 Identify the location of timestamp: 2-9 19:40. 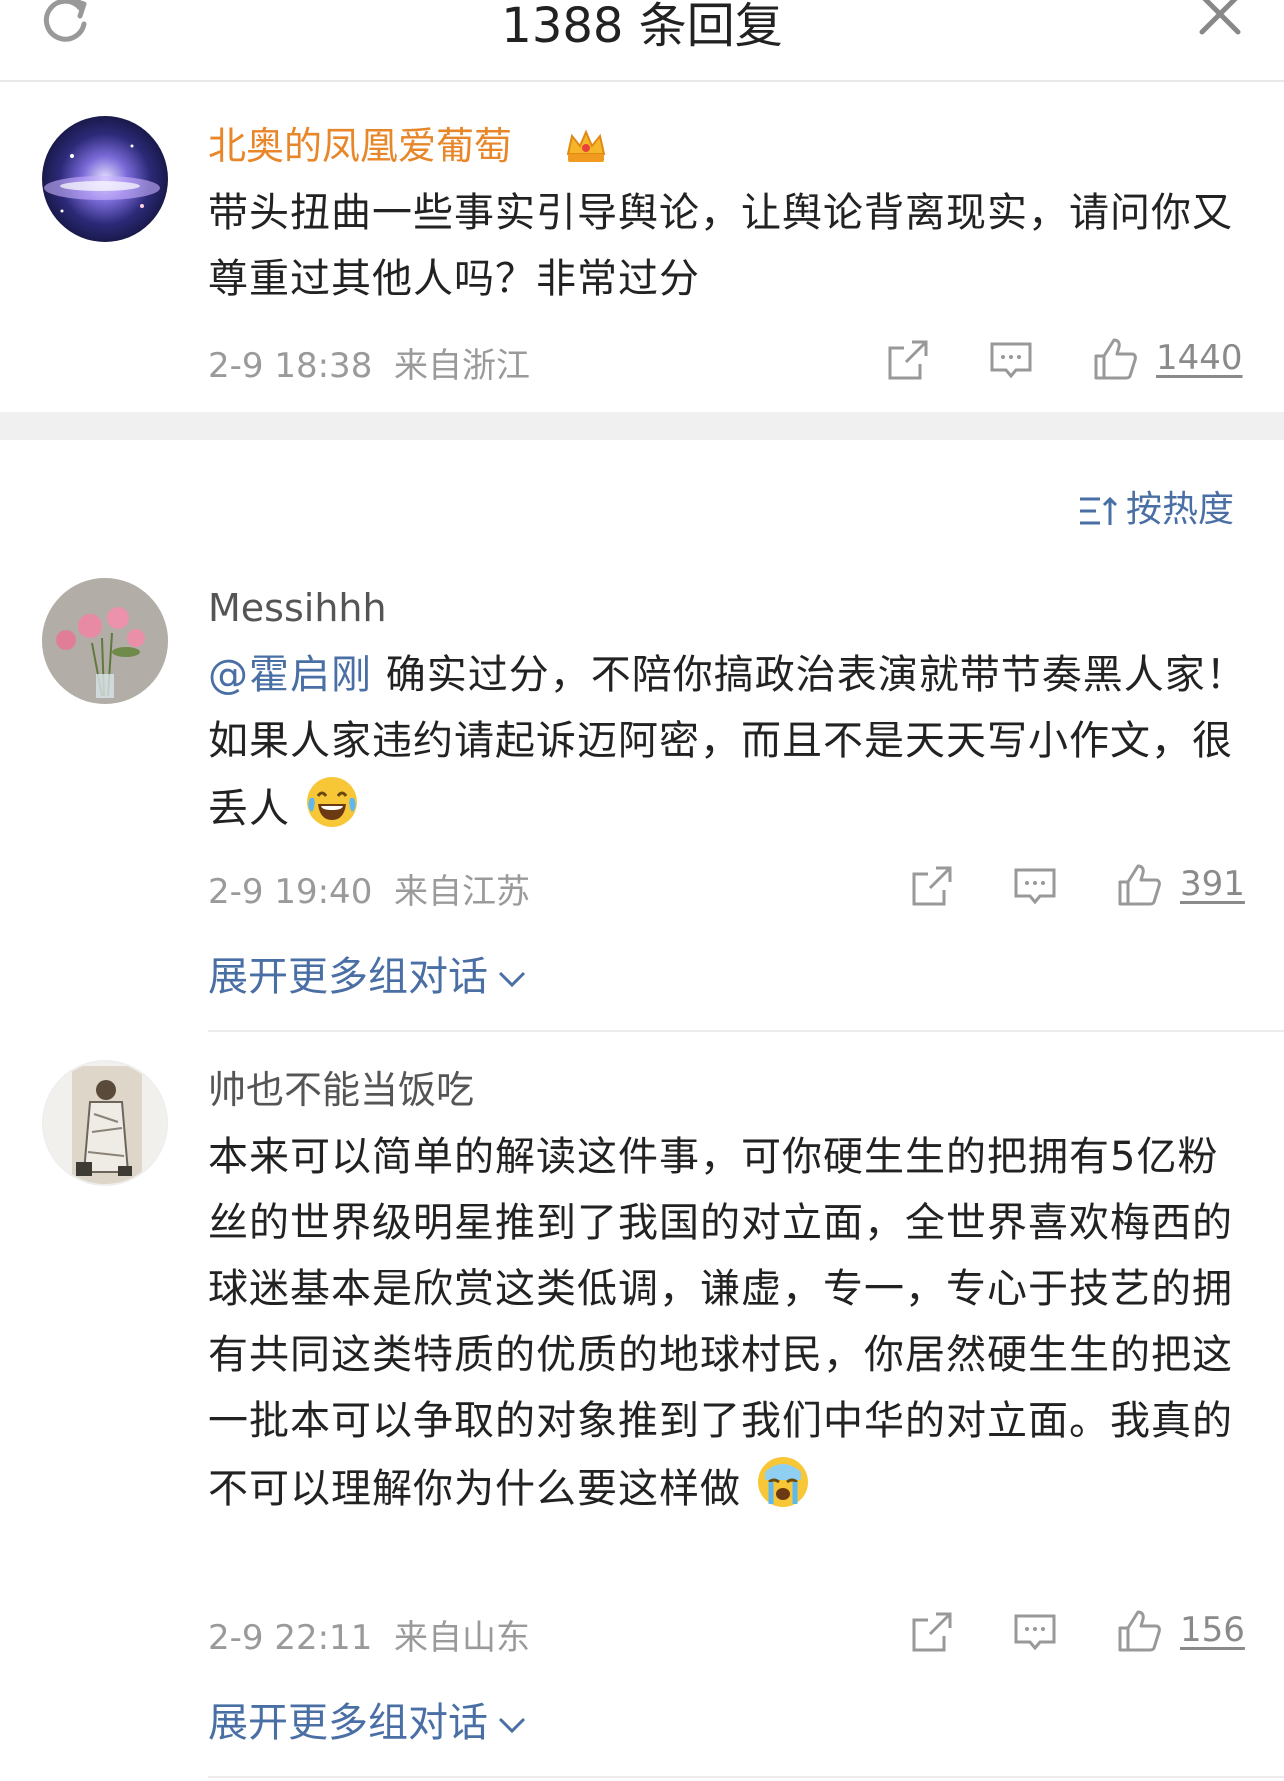
(290, 892).